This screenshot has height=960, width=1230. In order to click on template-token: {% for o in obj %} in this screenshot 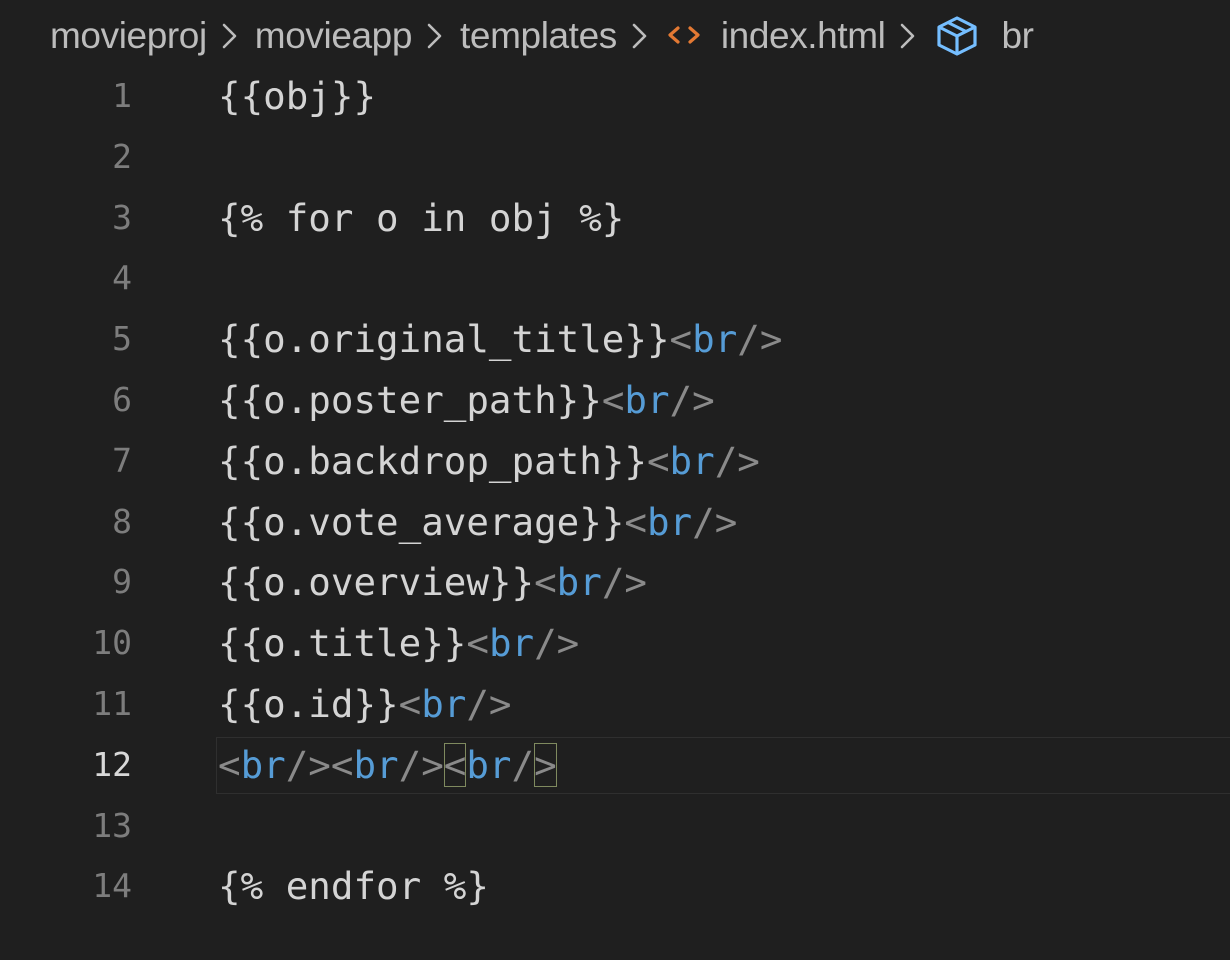, I will do `click(421, 217)`.